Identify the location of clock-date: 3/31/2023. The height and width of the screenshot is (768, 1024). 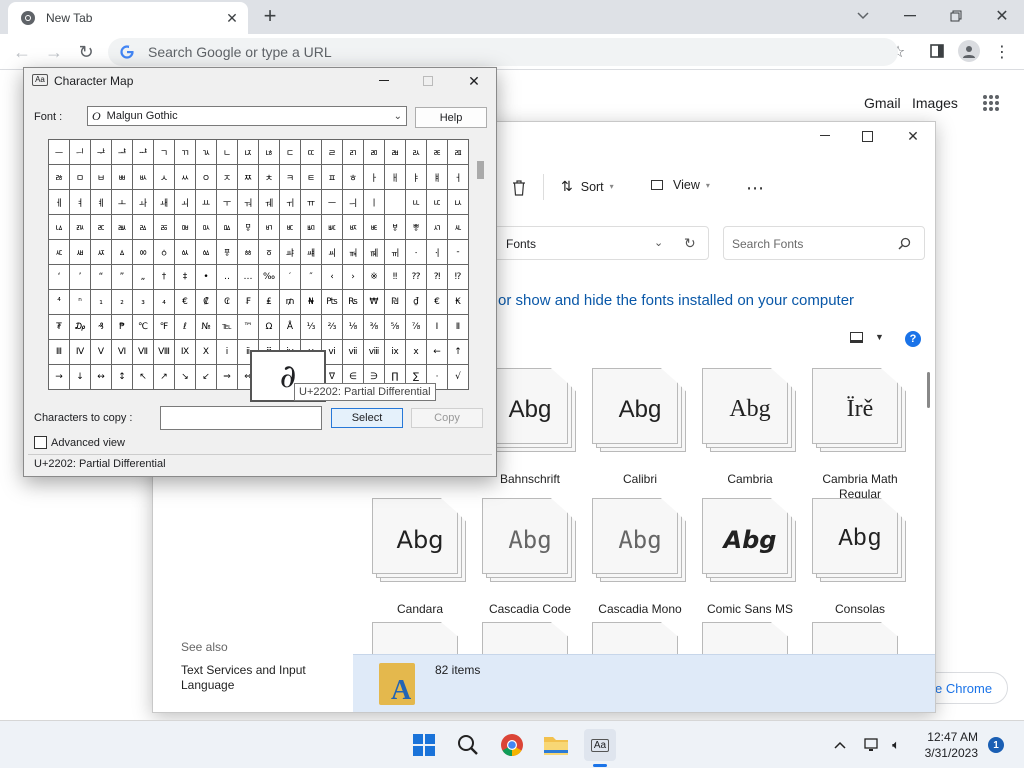
(948, 753).